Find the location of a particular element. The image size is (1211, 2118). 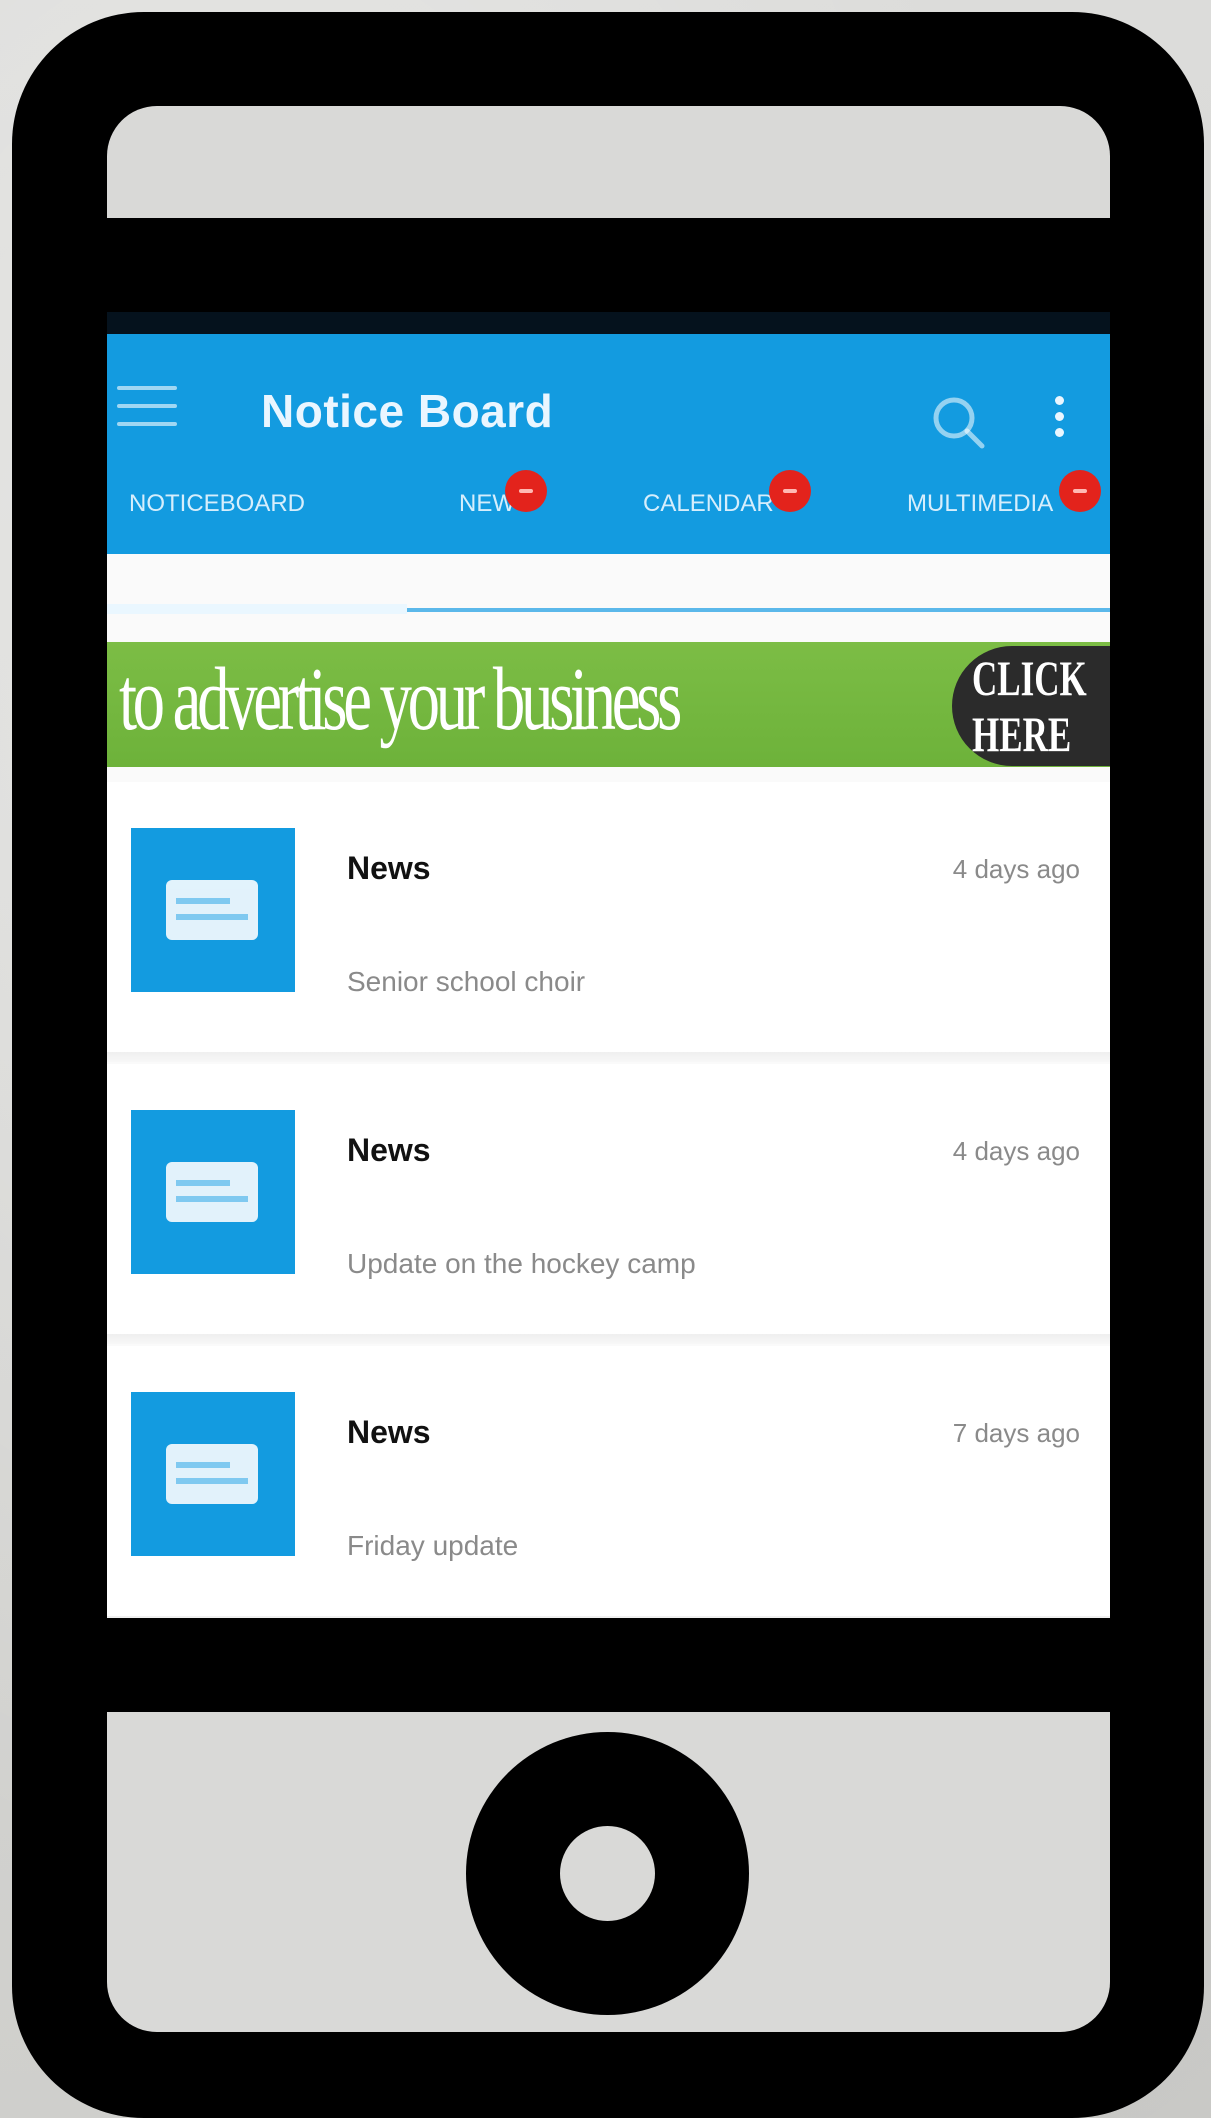

tab-calendar: CALENDAR is located at coordinates (708, 504).